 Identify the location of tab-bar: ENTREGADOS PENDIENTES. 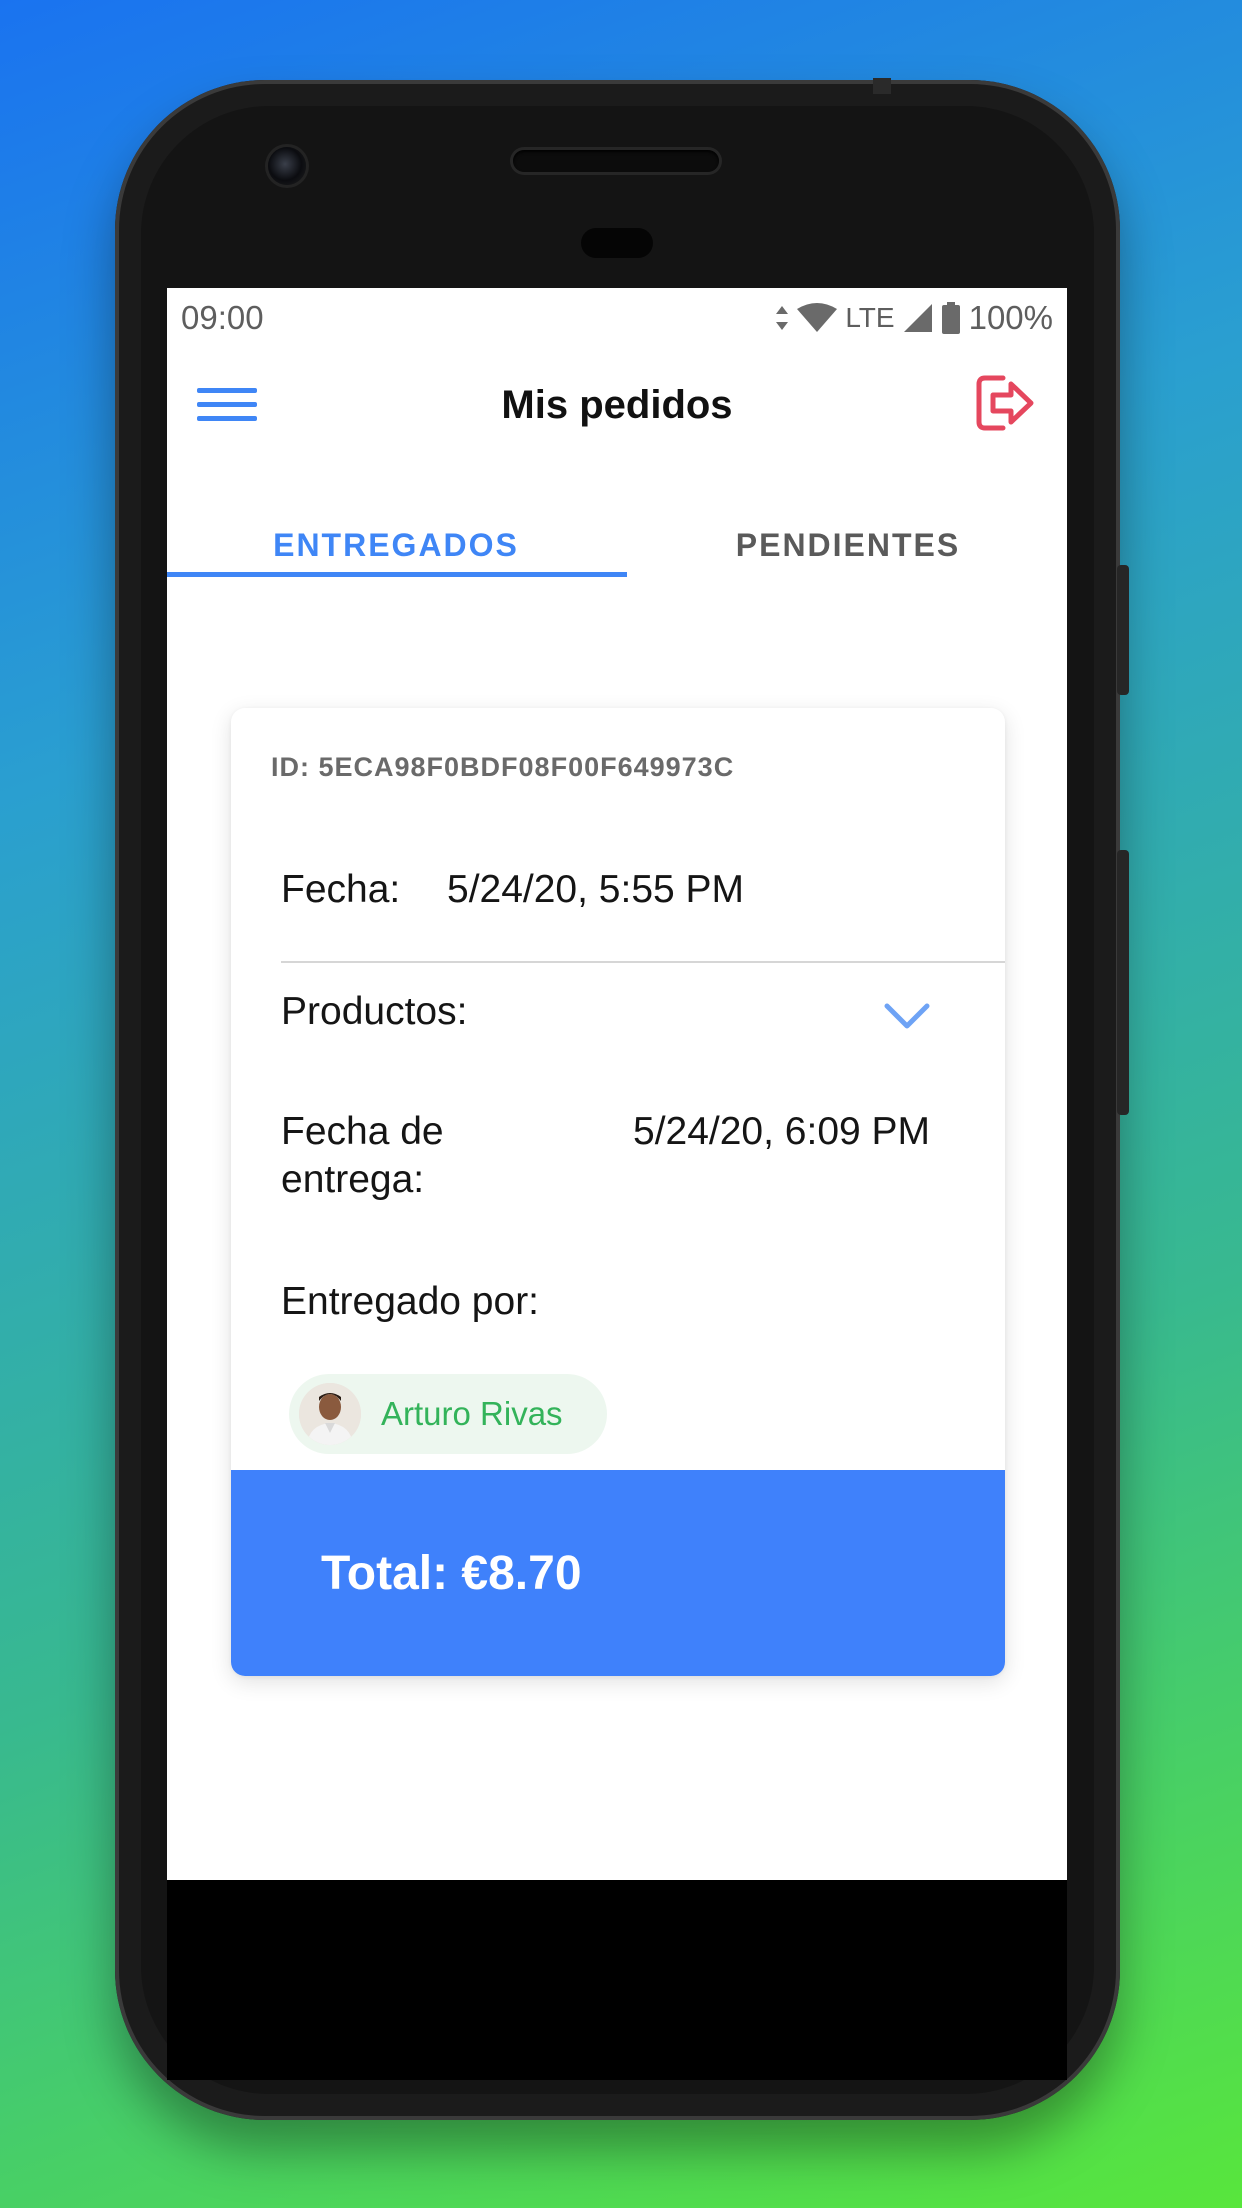
(617, 524).